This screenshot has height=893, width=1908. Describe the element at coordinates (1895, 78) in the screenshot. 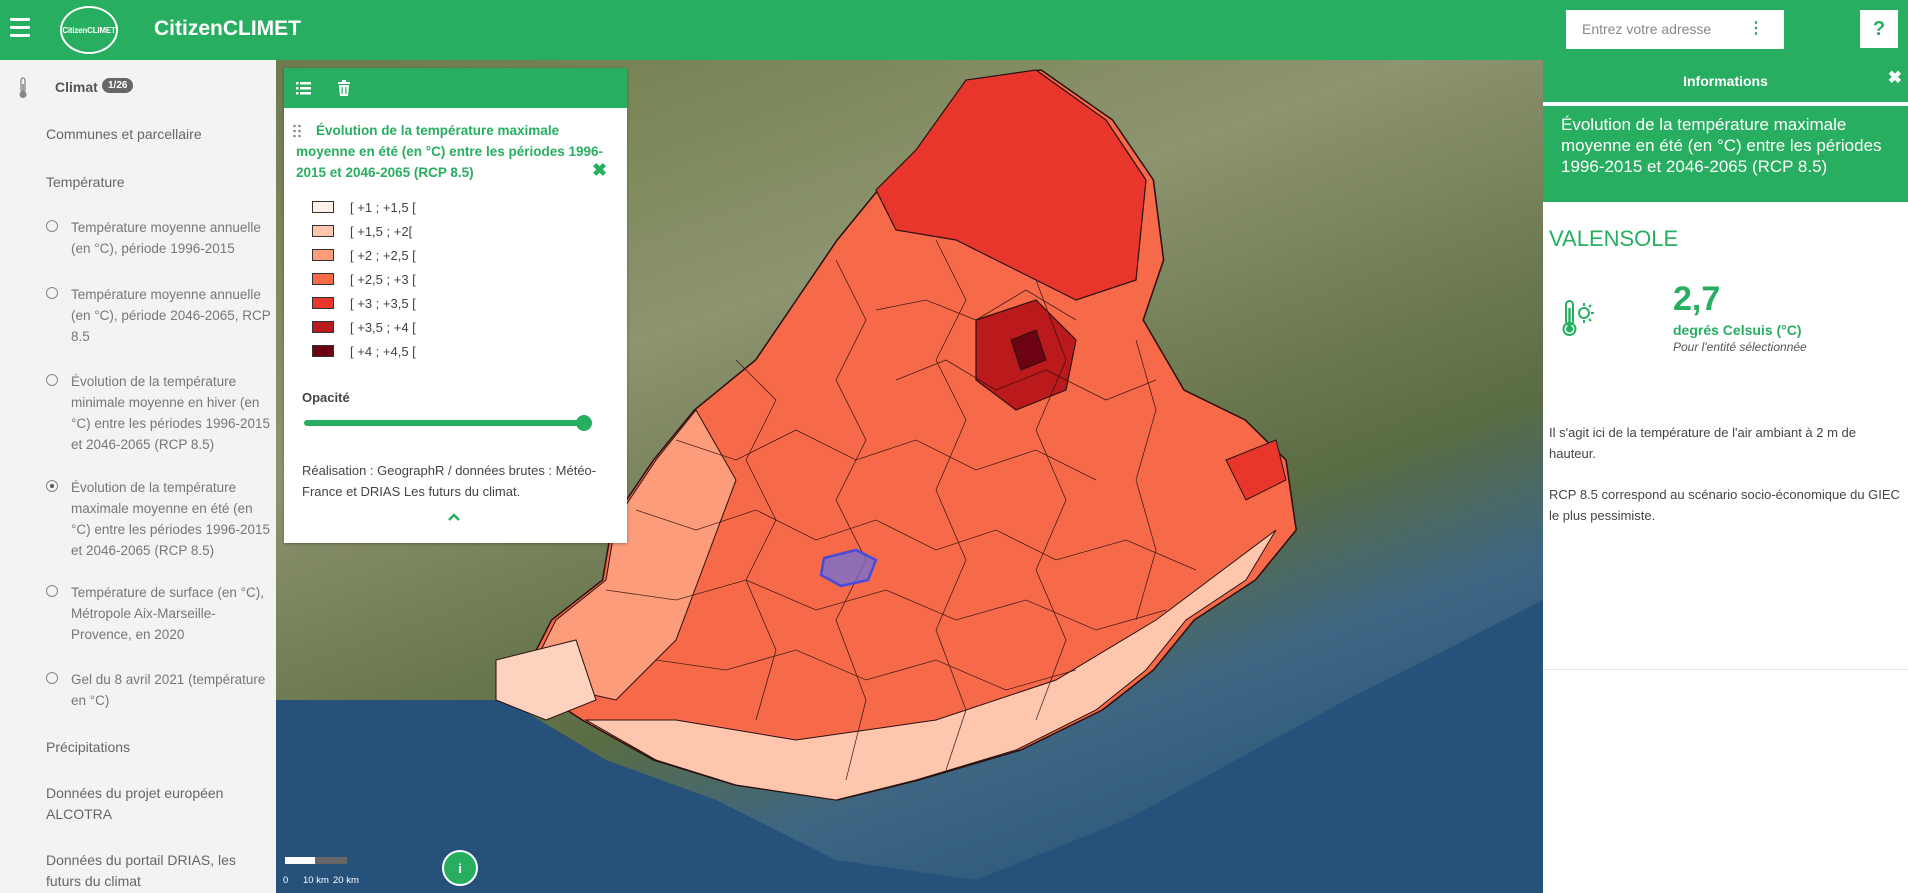

I see `close-icon: ✖` at that location.